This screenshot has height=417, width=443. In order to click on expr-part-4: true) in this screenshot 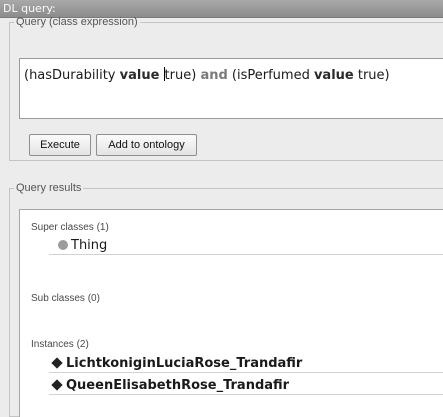, I will do `click(371, 75)`.